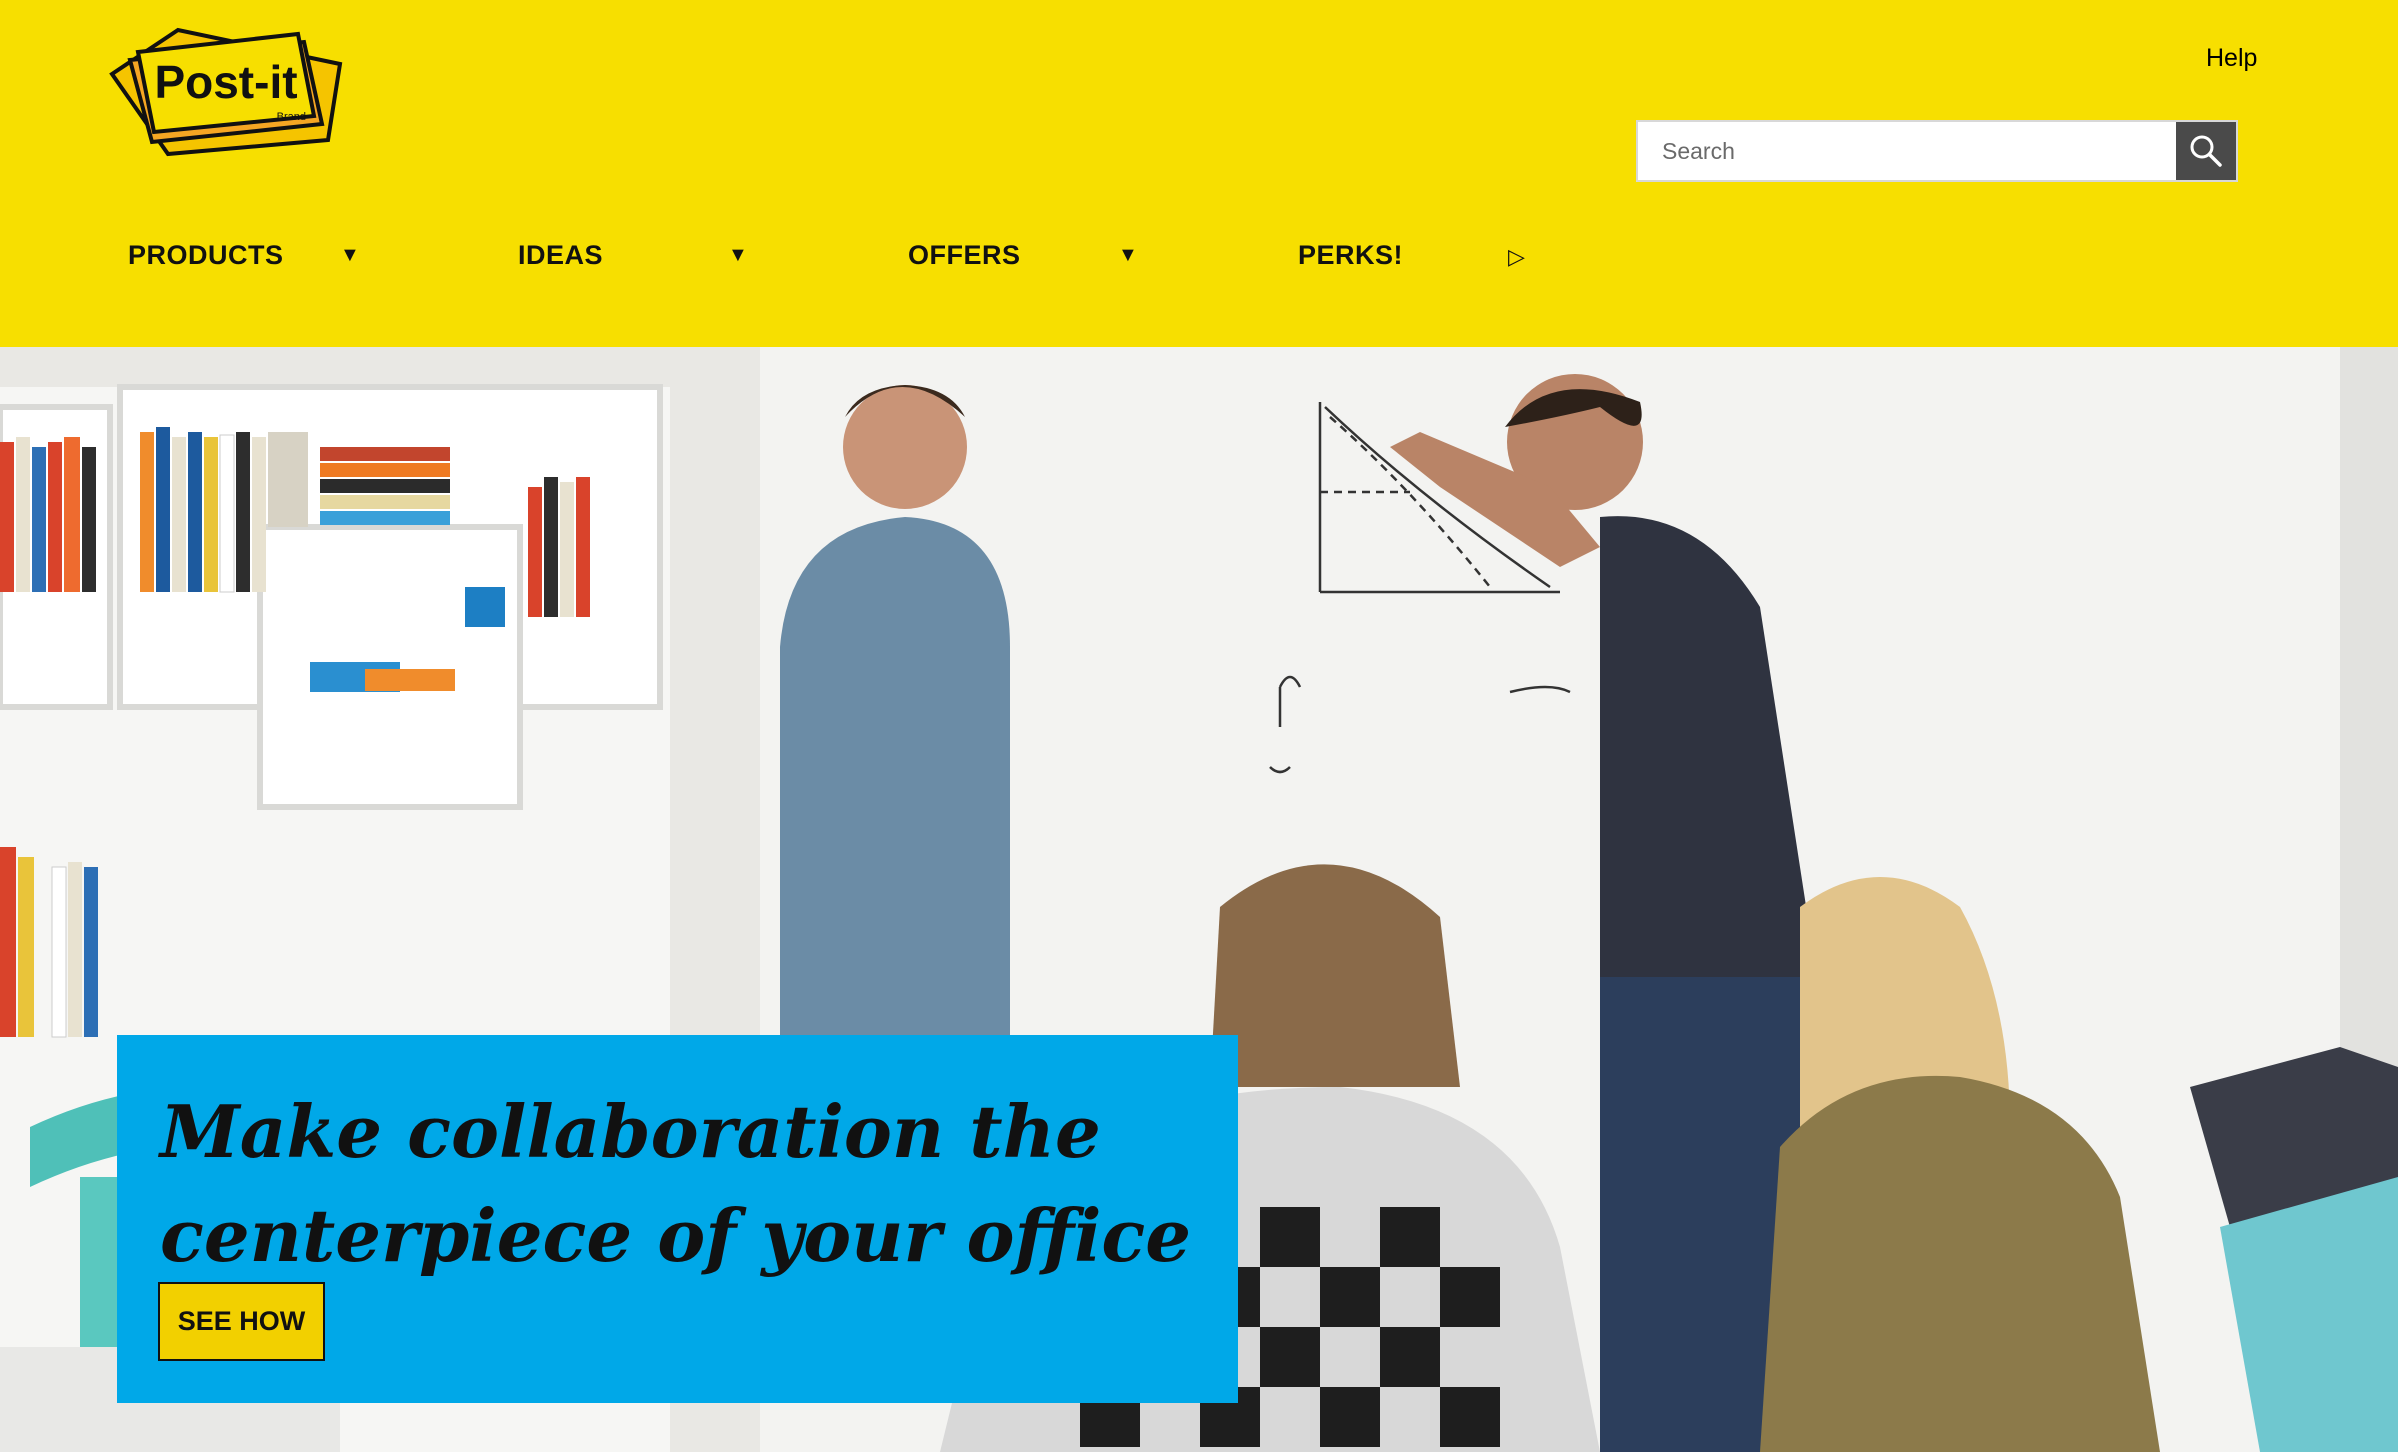 This screenshot has height=1452, width=2398. Describe the element at coordinates (638, 255) in the screenshot. I see `nav-item-ideas: IDEAS ▼` at that location.